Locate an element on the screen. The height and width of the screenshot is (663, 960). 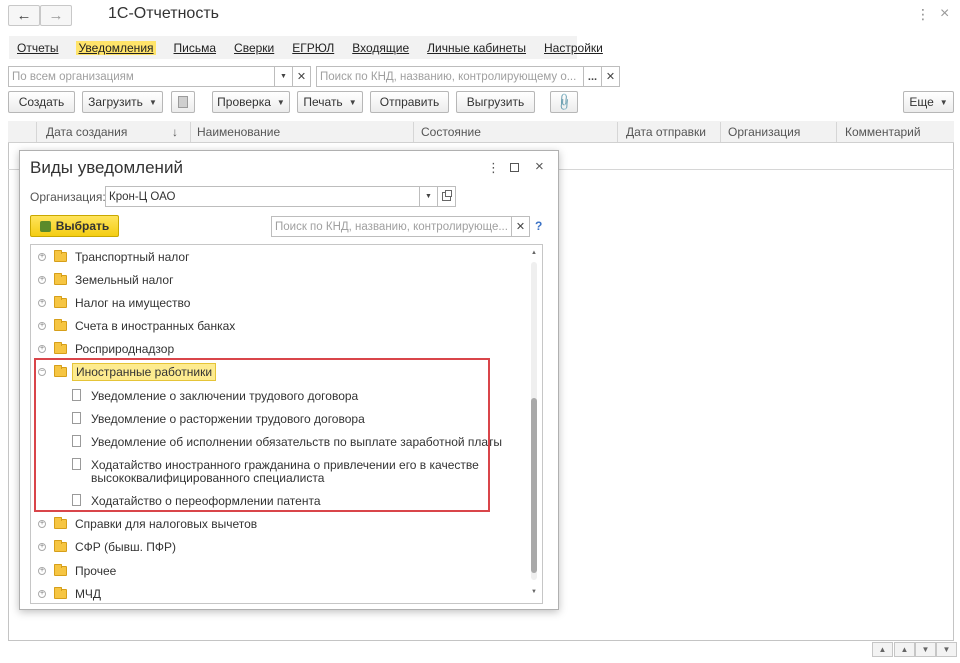
back-button: ← is located at coordinates (24, 15).